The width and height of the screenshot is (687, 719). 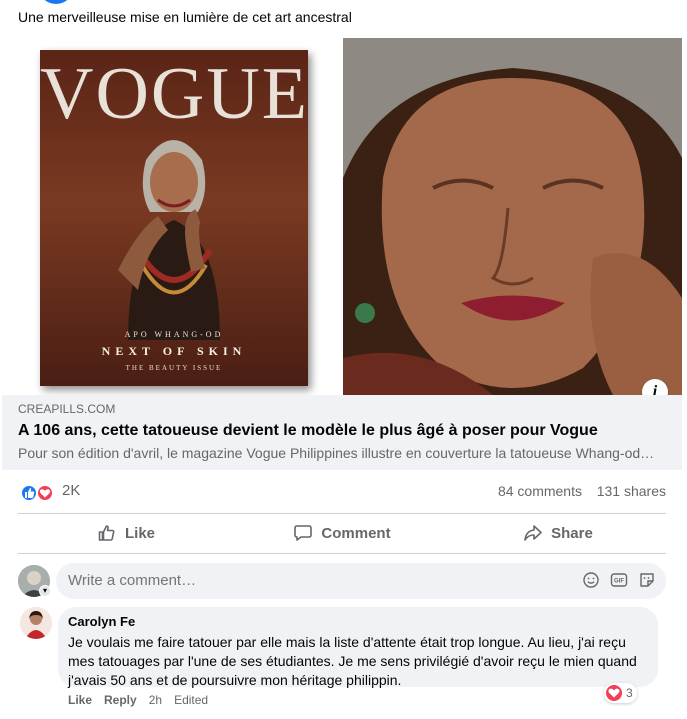 I want to click on emoji-icon, so click(x=591, y=580).